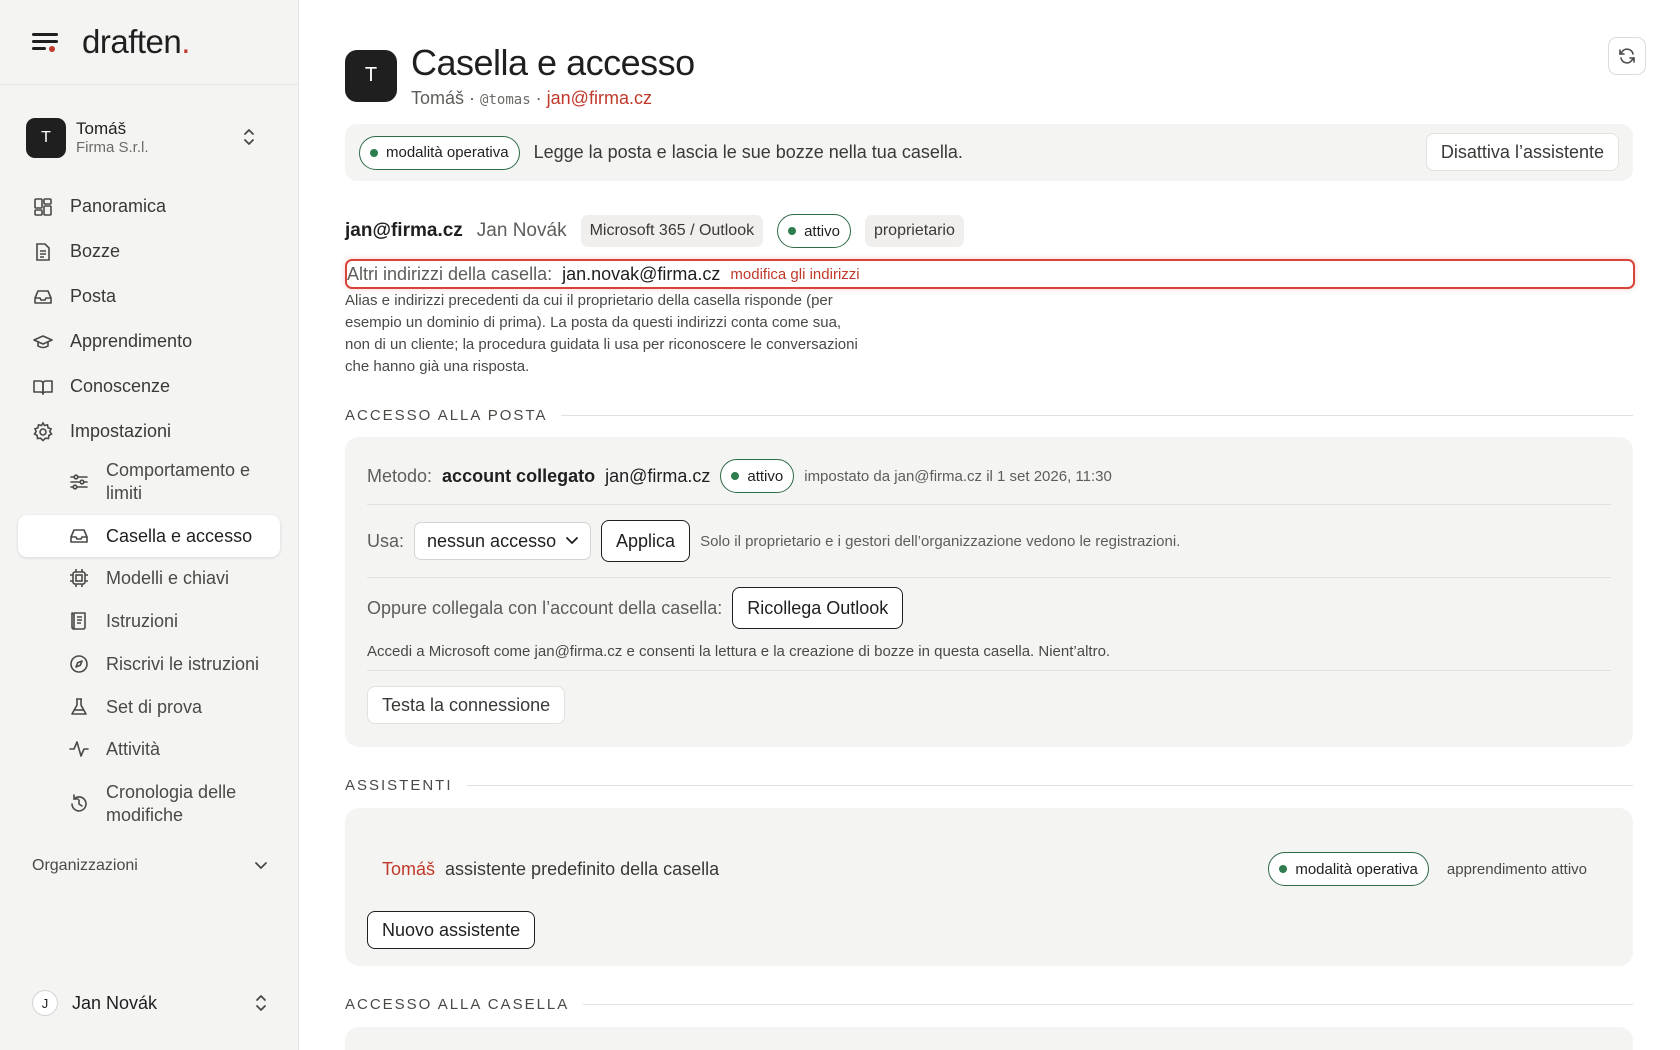 Image resolution: width=1680 pixels, height=1050 pixels. Describe the element at coordinates (178, 481) in the screenshot. I see `nav-sub-label: Comportamento e limiti` at that location.